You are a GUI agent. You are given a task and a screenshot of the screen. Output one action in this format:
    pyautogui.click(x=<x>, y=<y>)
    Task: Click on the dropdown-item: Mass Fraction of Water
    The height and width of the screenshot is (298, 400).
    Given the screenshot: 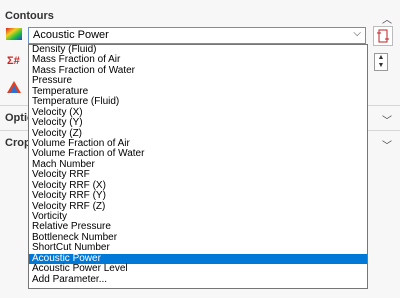 What is the action you would take?
    pyautogui.click(x=198, y=70)
    